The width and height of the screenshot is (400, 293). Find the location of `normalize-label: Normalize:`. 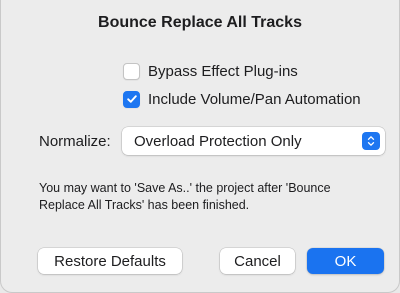

normalize-label: Normalize: is located at coordinates (75, 141).